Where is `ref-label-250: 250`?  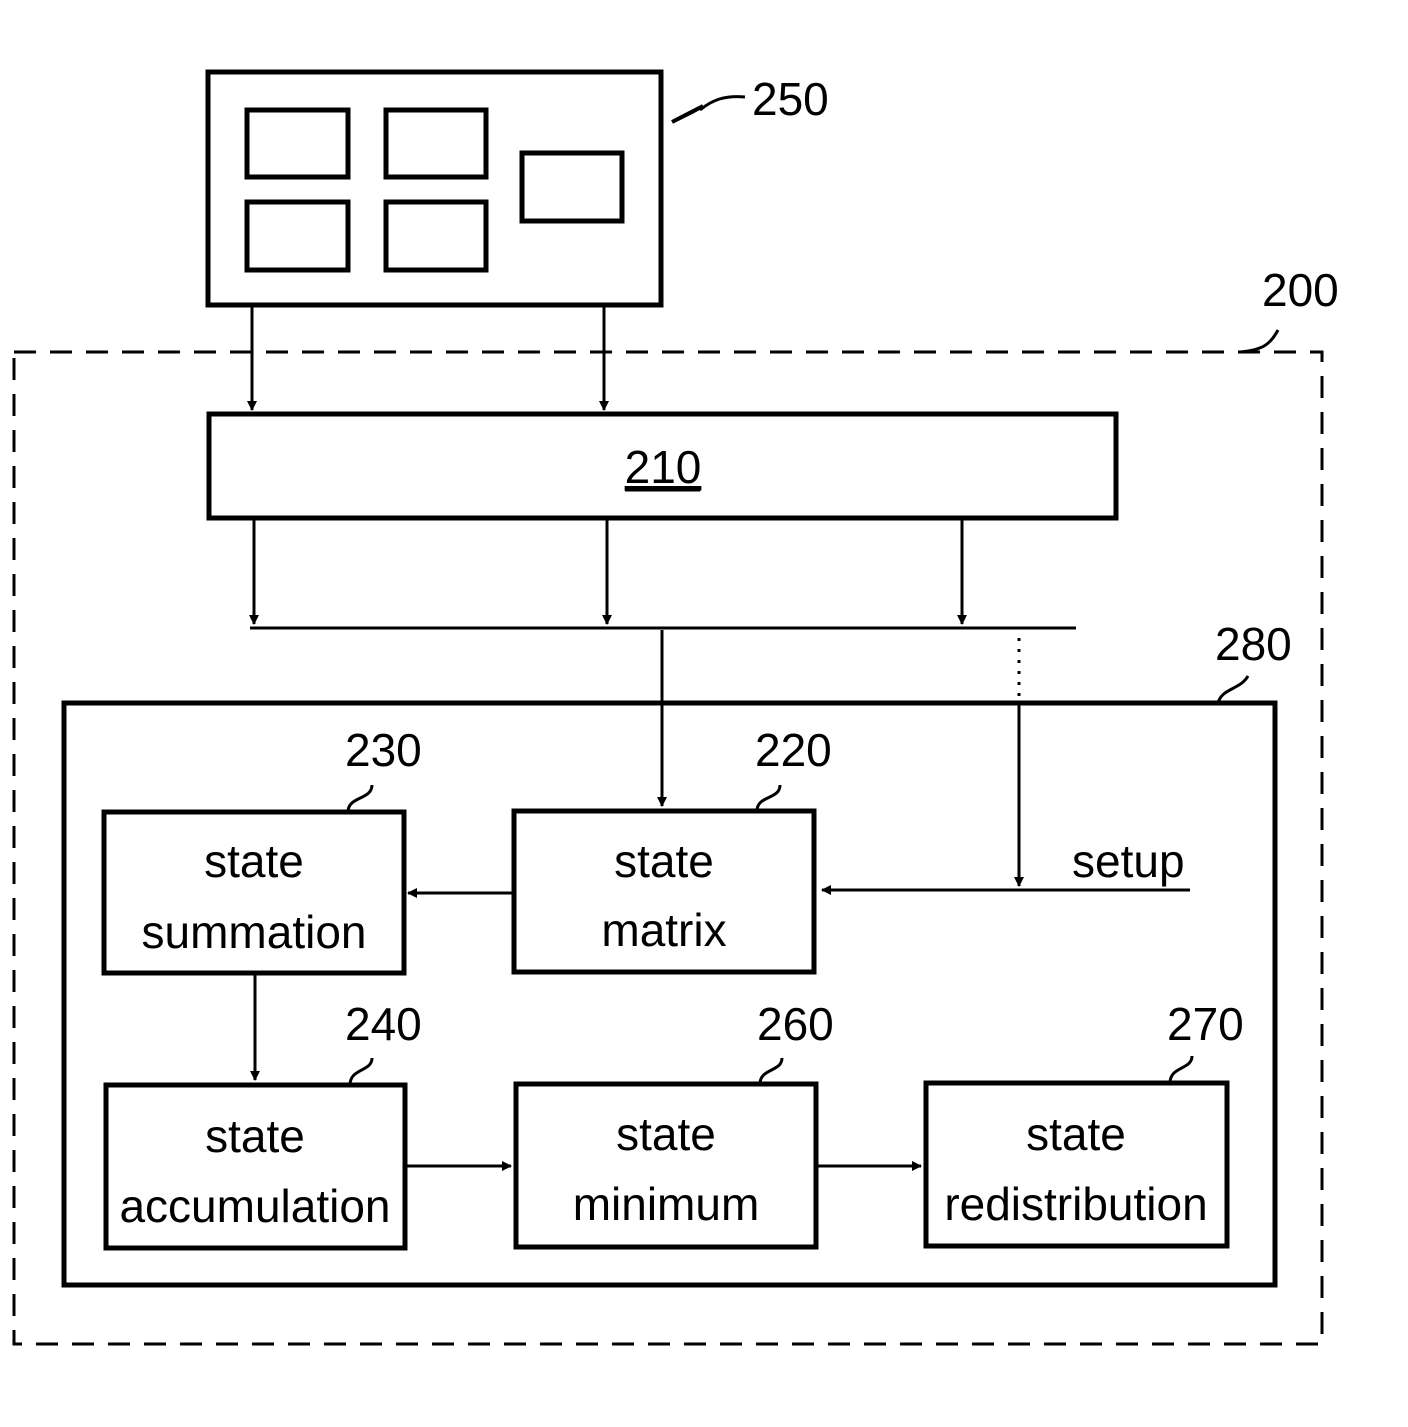
ref-label-250: 250 is located at coordinates (790, 99).